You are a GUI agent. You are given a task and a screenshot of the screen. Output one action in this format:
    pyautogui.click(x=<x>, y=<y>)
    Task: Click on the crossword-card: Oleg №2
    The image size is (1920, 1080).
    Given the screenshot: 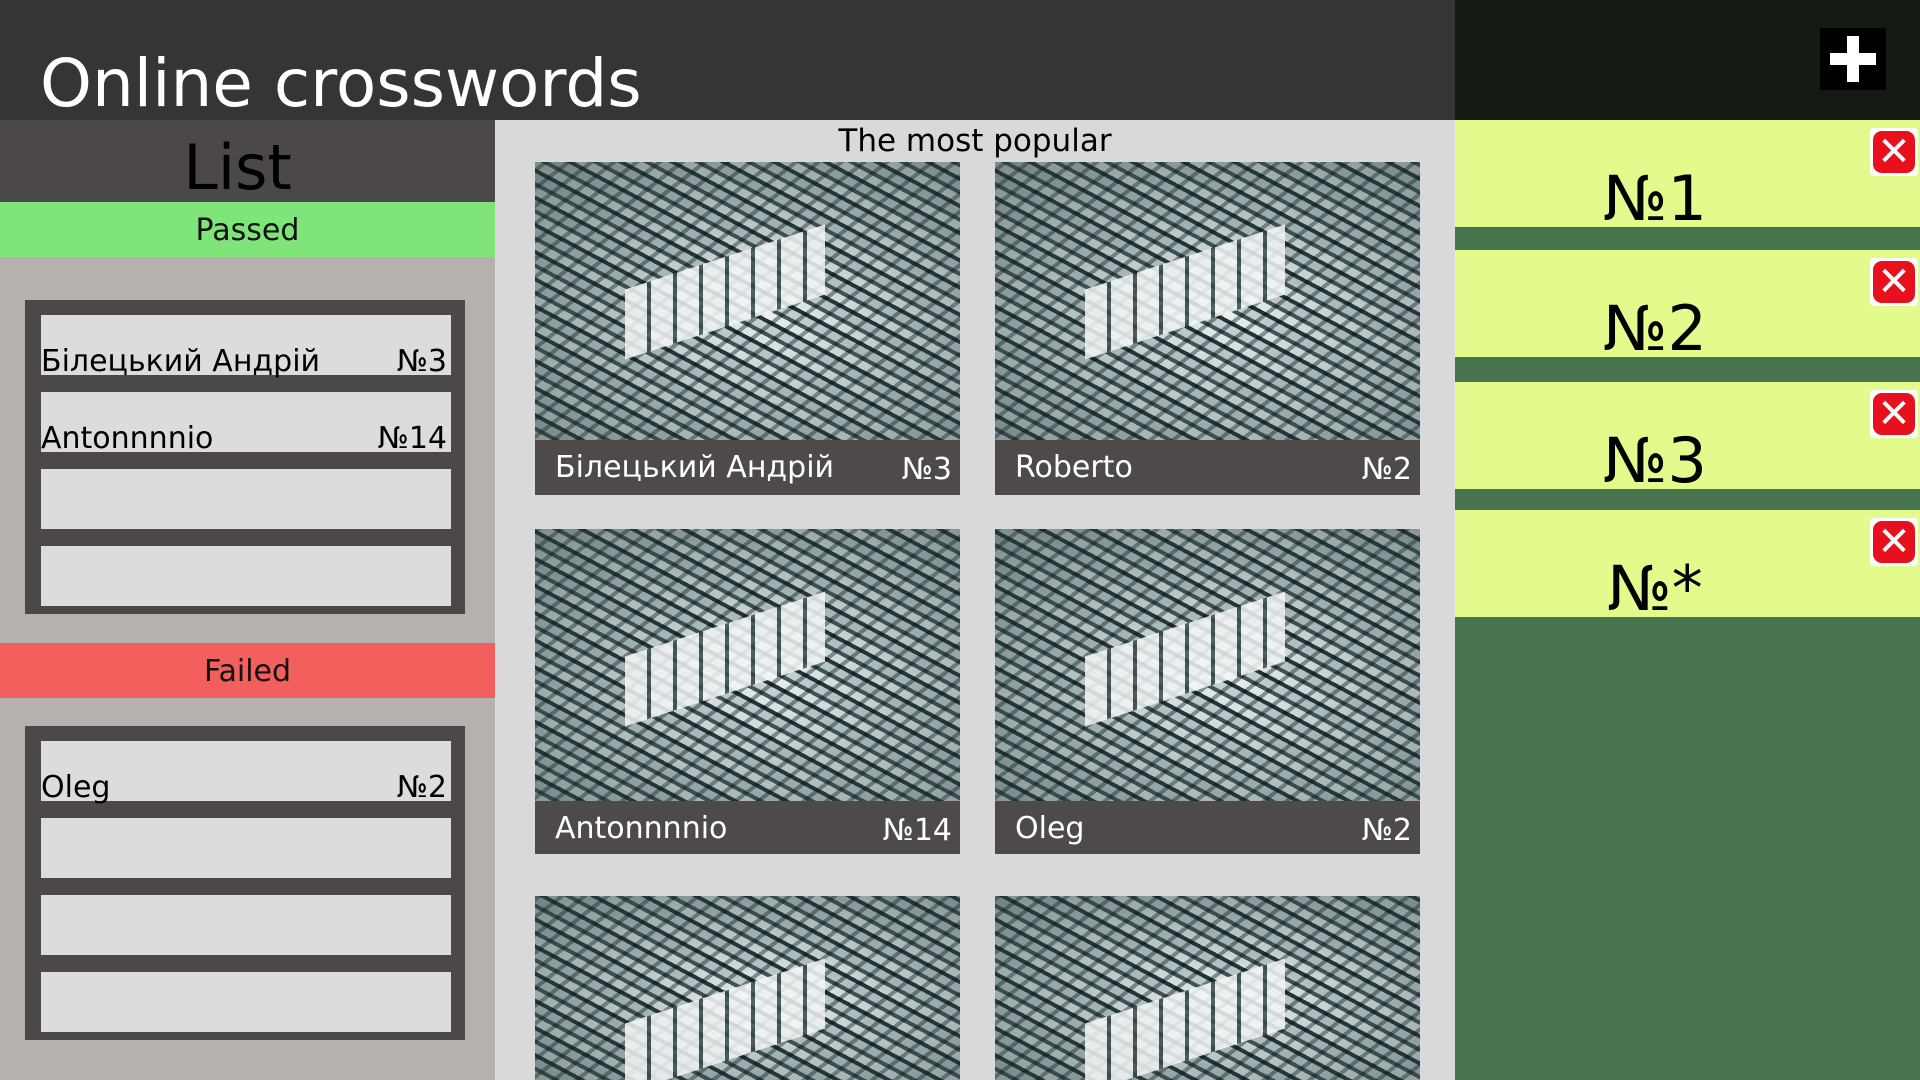 What is the action you would take?
    pyautogui.click(x=1207, y=691)
    